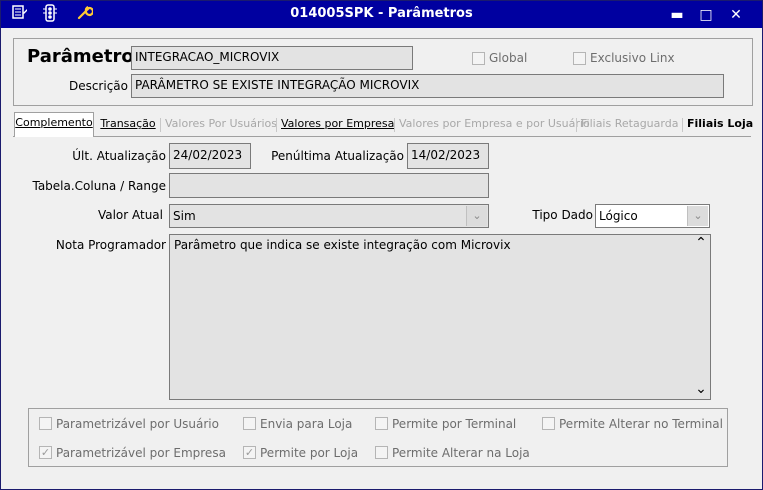  I want to click on tab-filiais-retaguarda: Filiais Retaguarda, so click(630, 125).